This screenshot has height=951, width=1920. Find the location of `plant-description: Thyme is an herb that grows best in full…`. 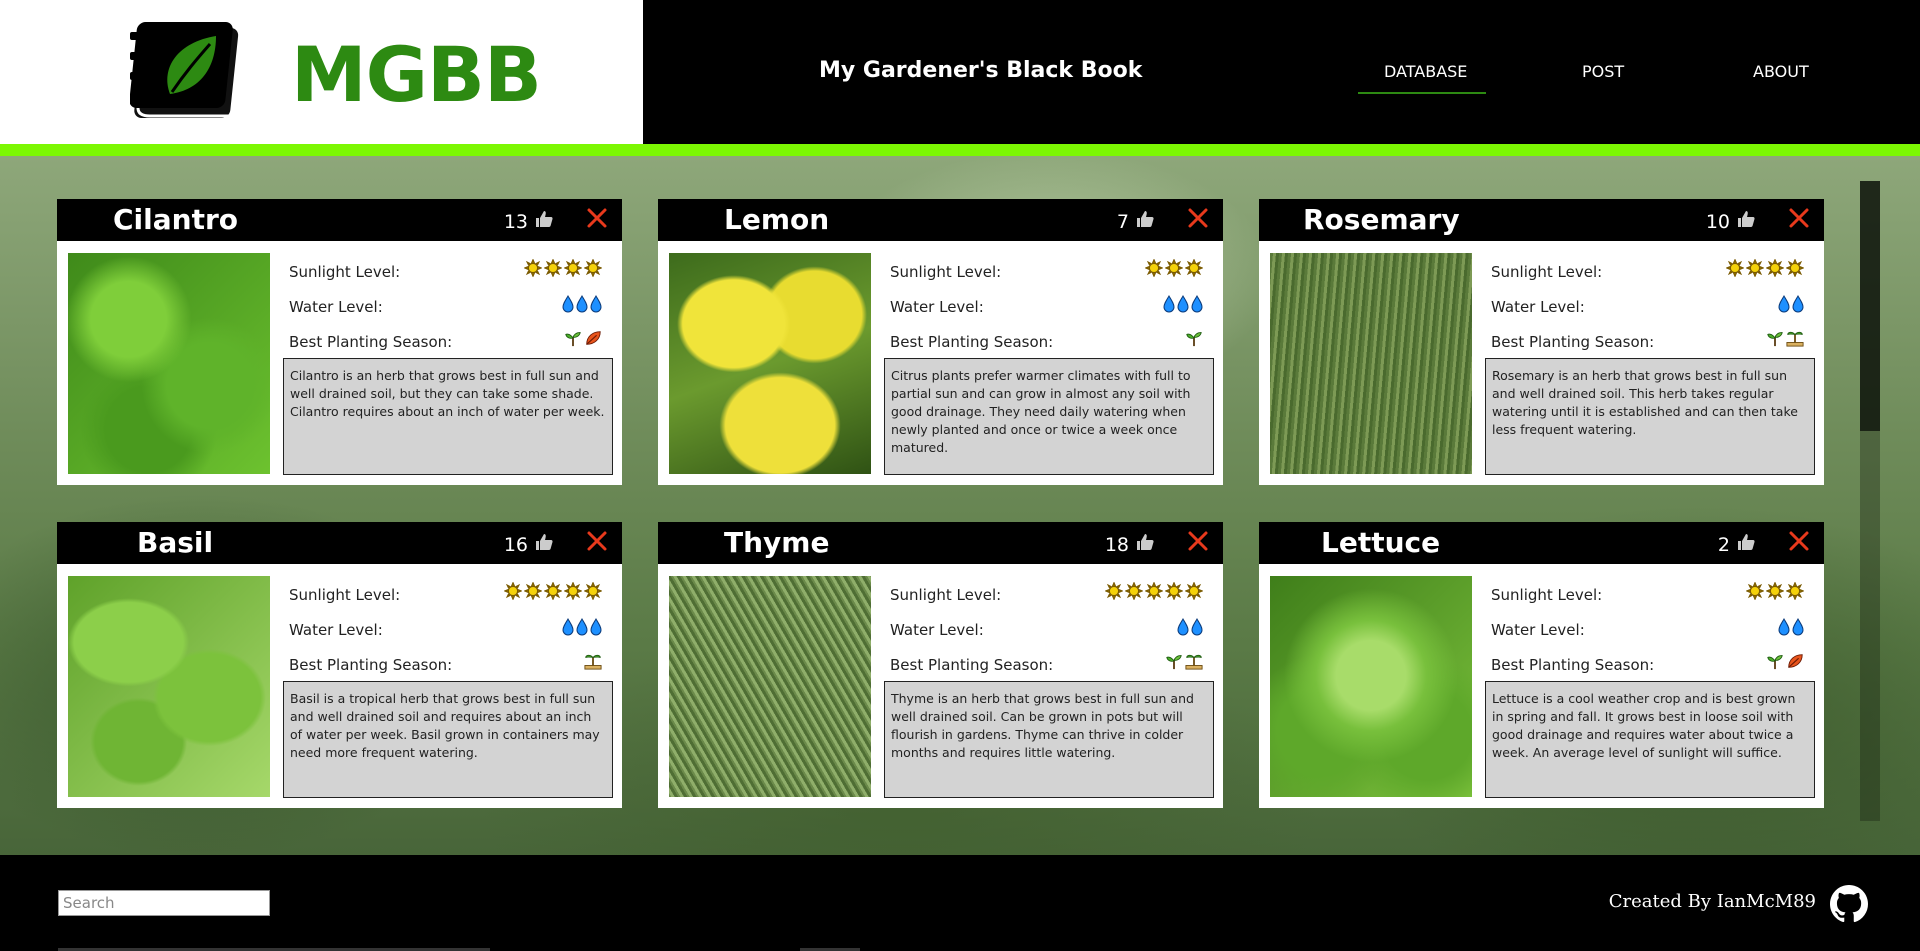

plant-description: Thyme is an herb that grows best in full… is located at coordinates (1049, 739).